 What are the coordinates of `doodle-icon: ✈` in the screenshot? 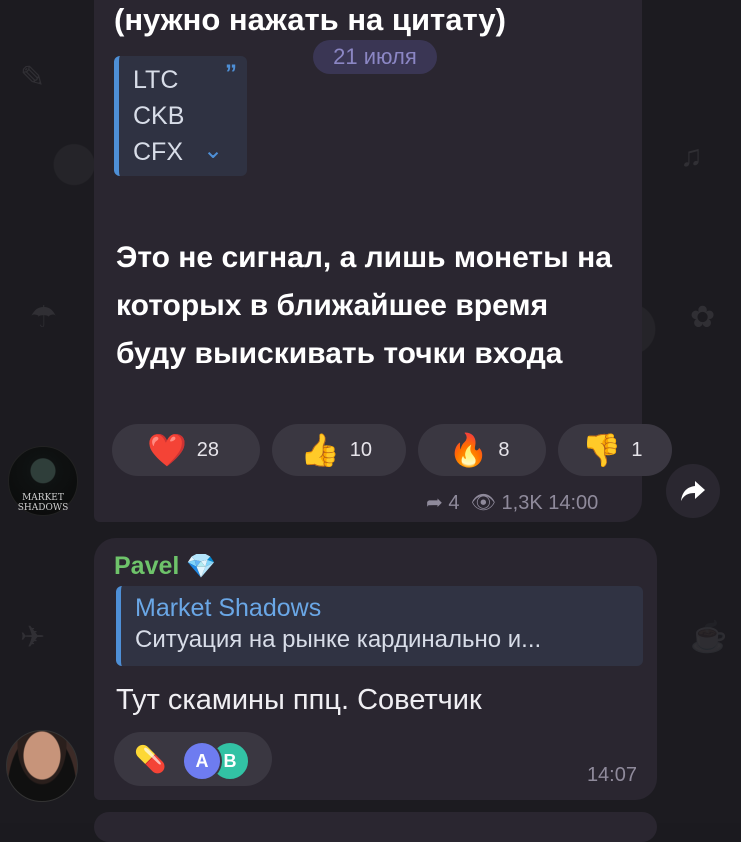 It's located at (33, 637).